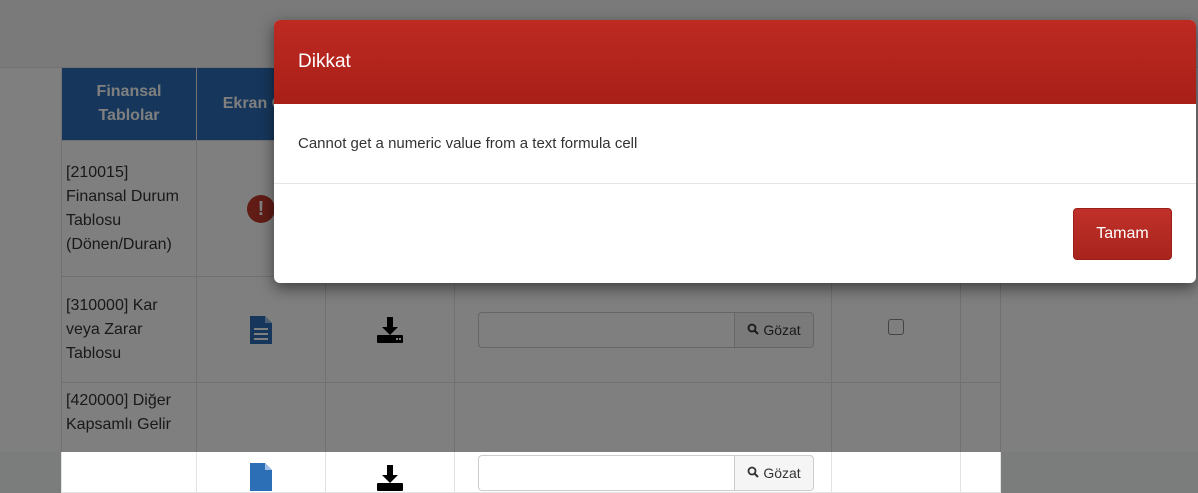 The height and width of the screenshot is (493, 1198). What do you see at coordinates (753, 473) in the screenshot?
I see `search-icon` at bounding box center [753, 473].